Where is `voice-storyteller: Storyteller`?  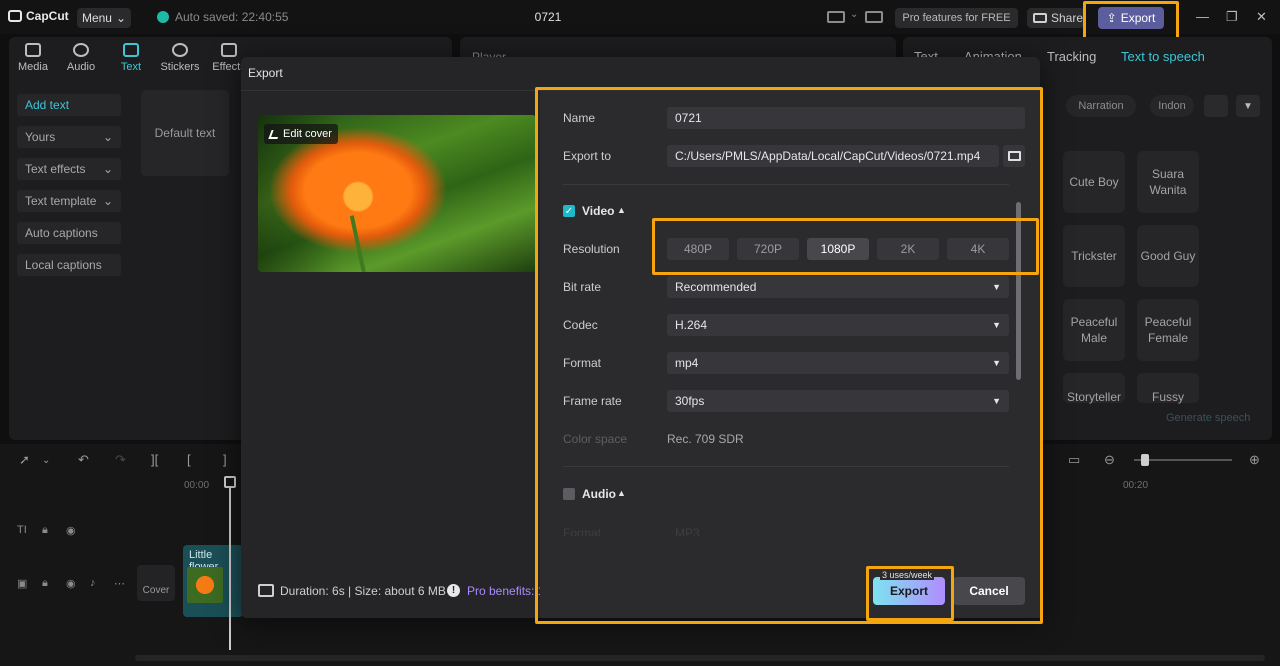 voice-storyteller: Storyteller is located at coordinates (1094, 388).